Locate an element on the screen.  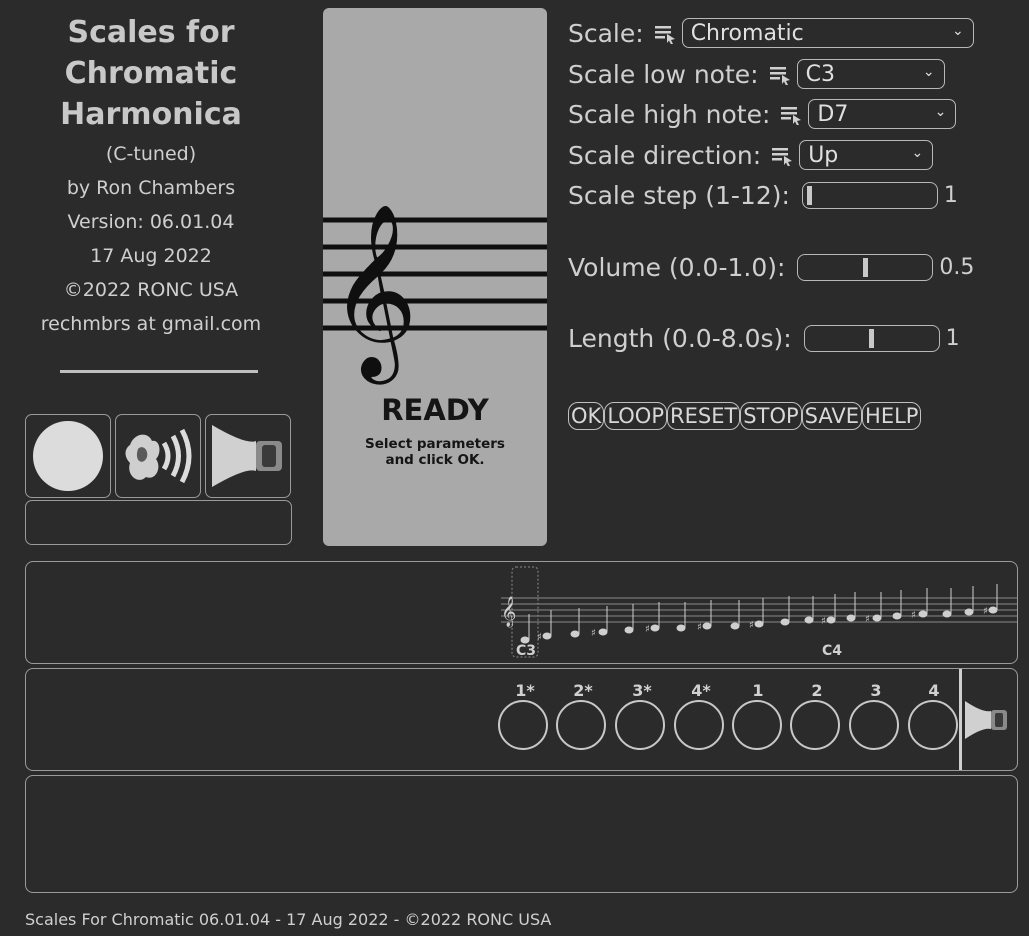
author-text: by Ron Chambers is located at coordinates (151, 188).